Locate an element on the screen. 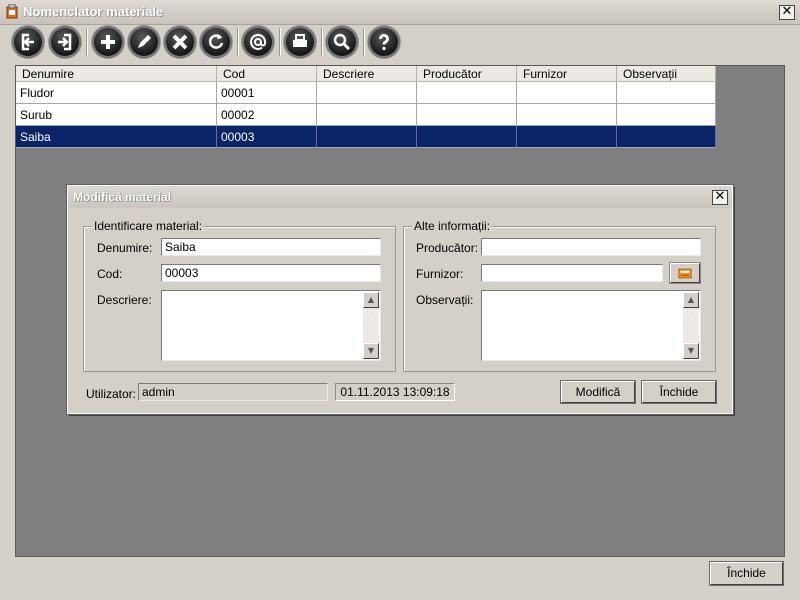 The image size is (800, 600). delete-icon is located at coordinates (180, 42).